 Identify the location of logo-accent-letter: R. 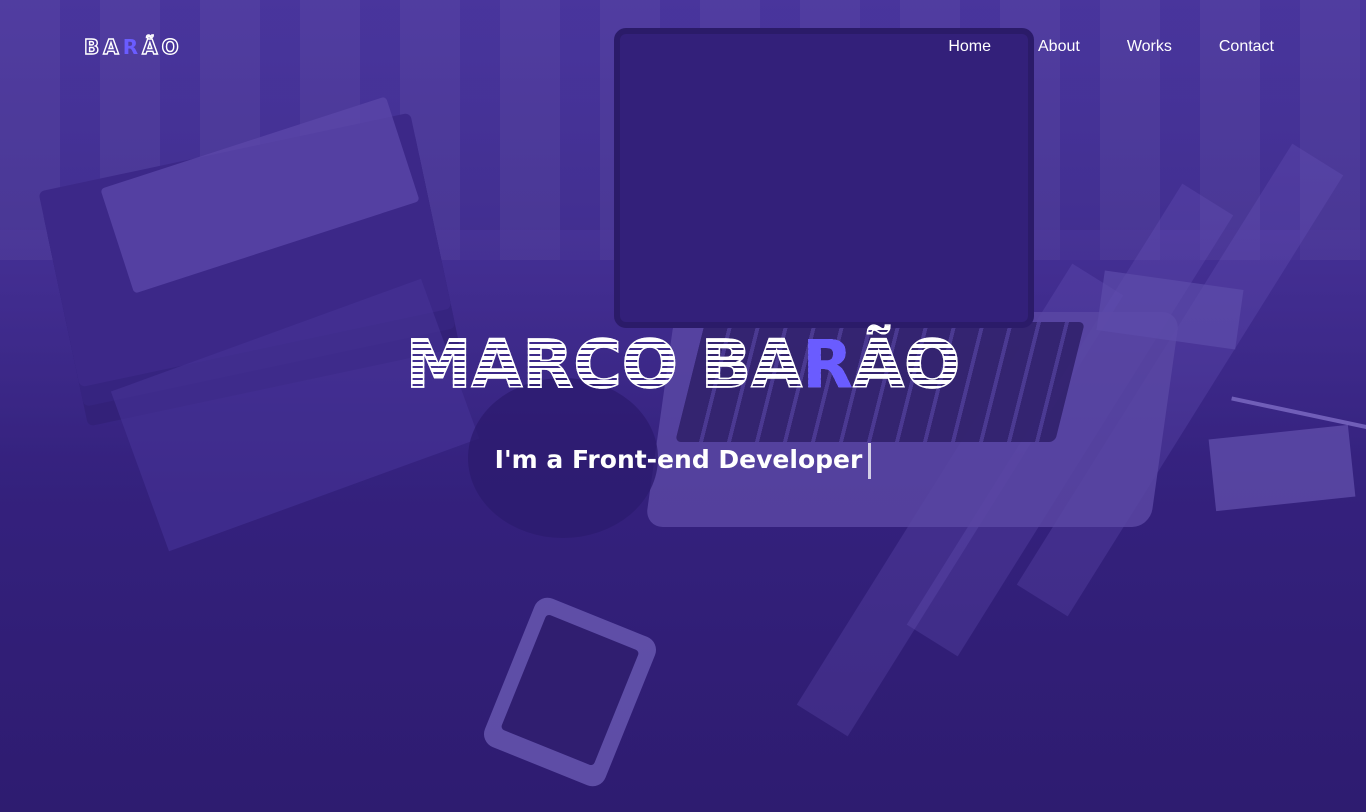
(132, 47).